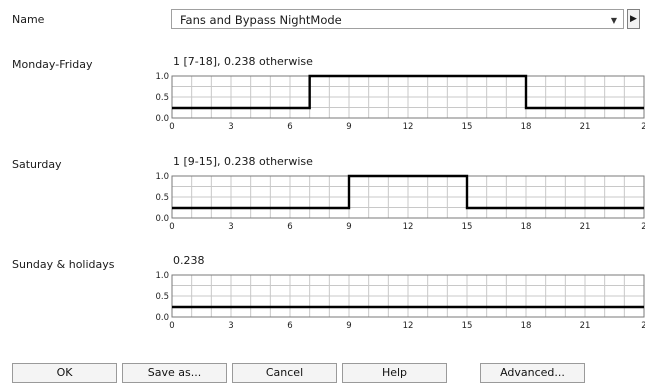 Image resolution: width=645 pixels, height=383 pixels. Describe the element at coordinates (52, 64) in the screenshot. I see `schedule-label-weekdays: Monday-Friday` at that location.